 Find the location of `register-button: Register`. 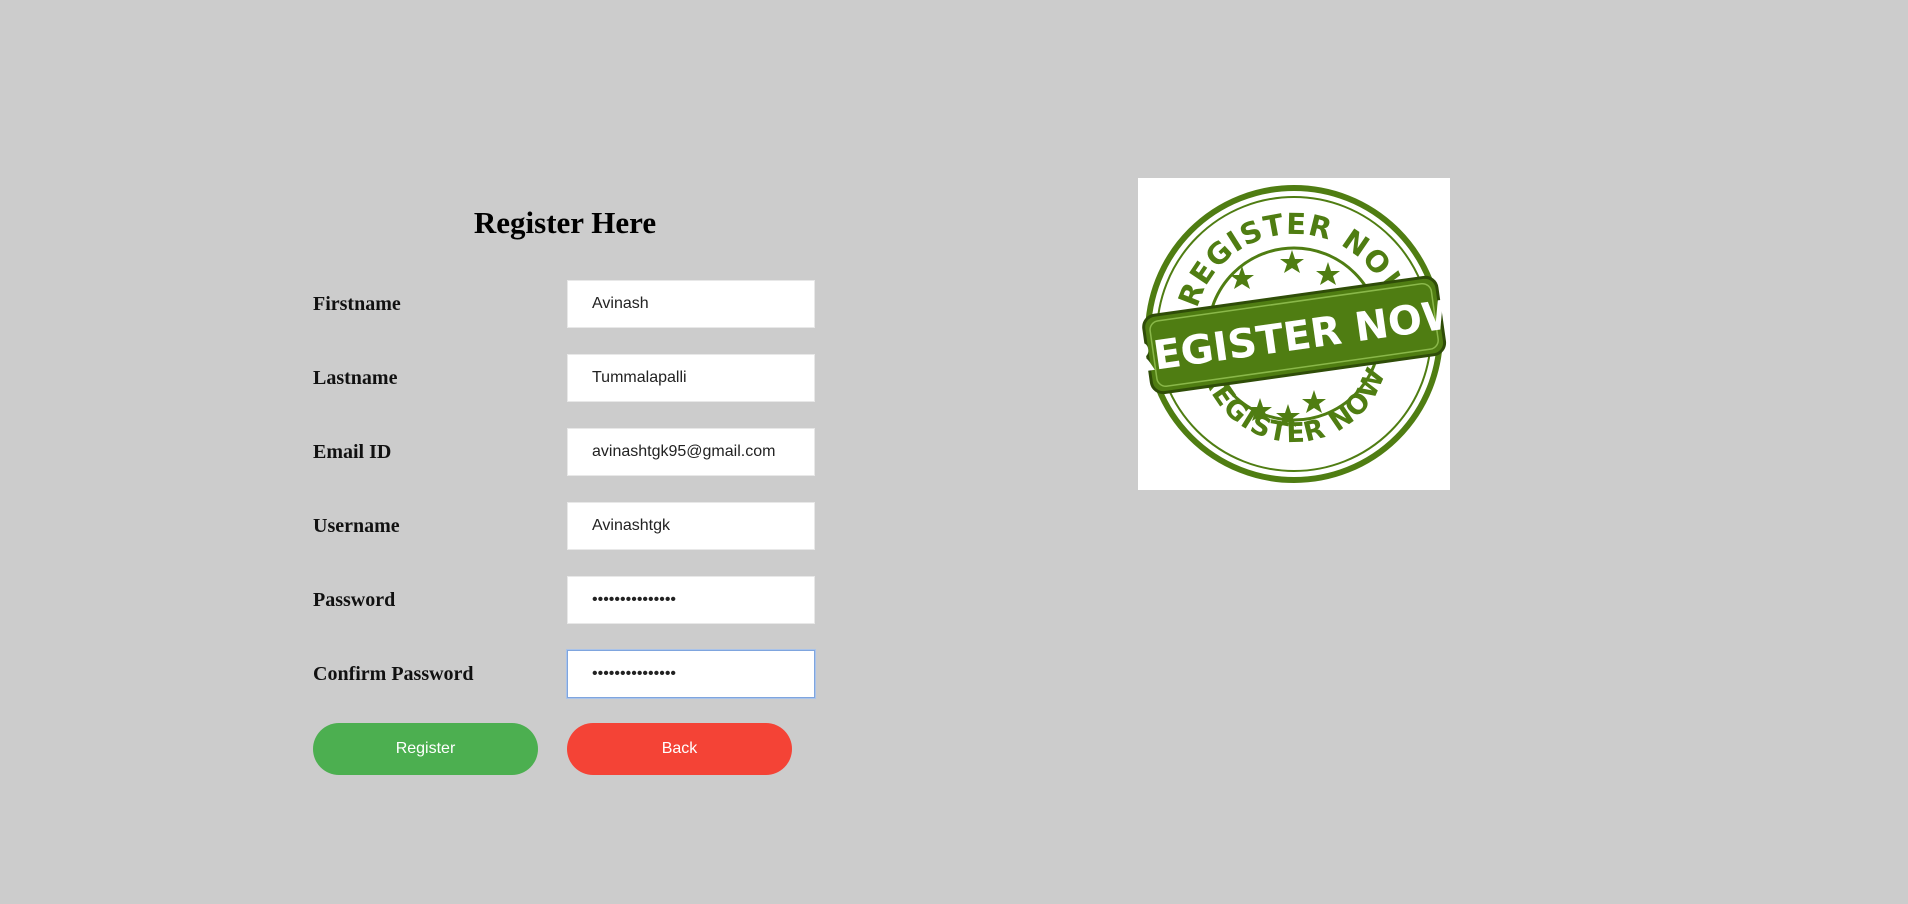

register-button: Register is located at coordinates (425, 749).